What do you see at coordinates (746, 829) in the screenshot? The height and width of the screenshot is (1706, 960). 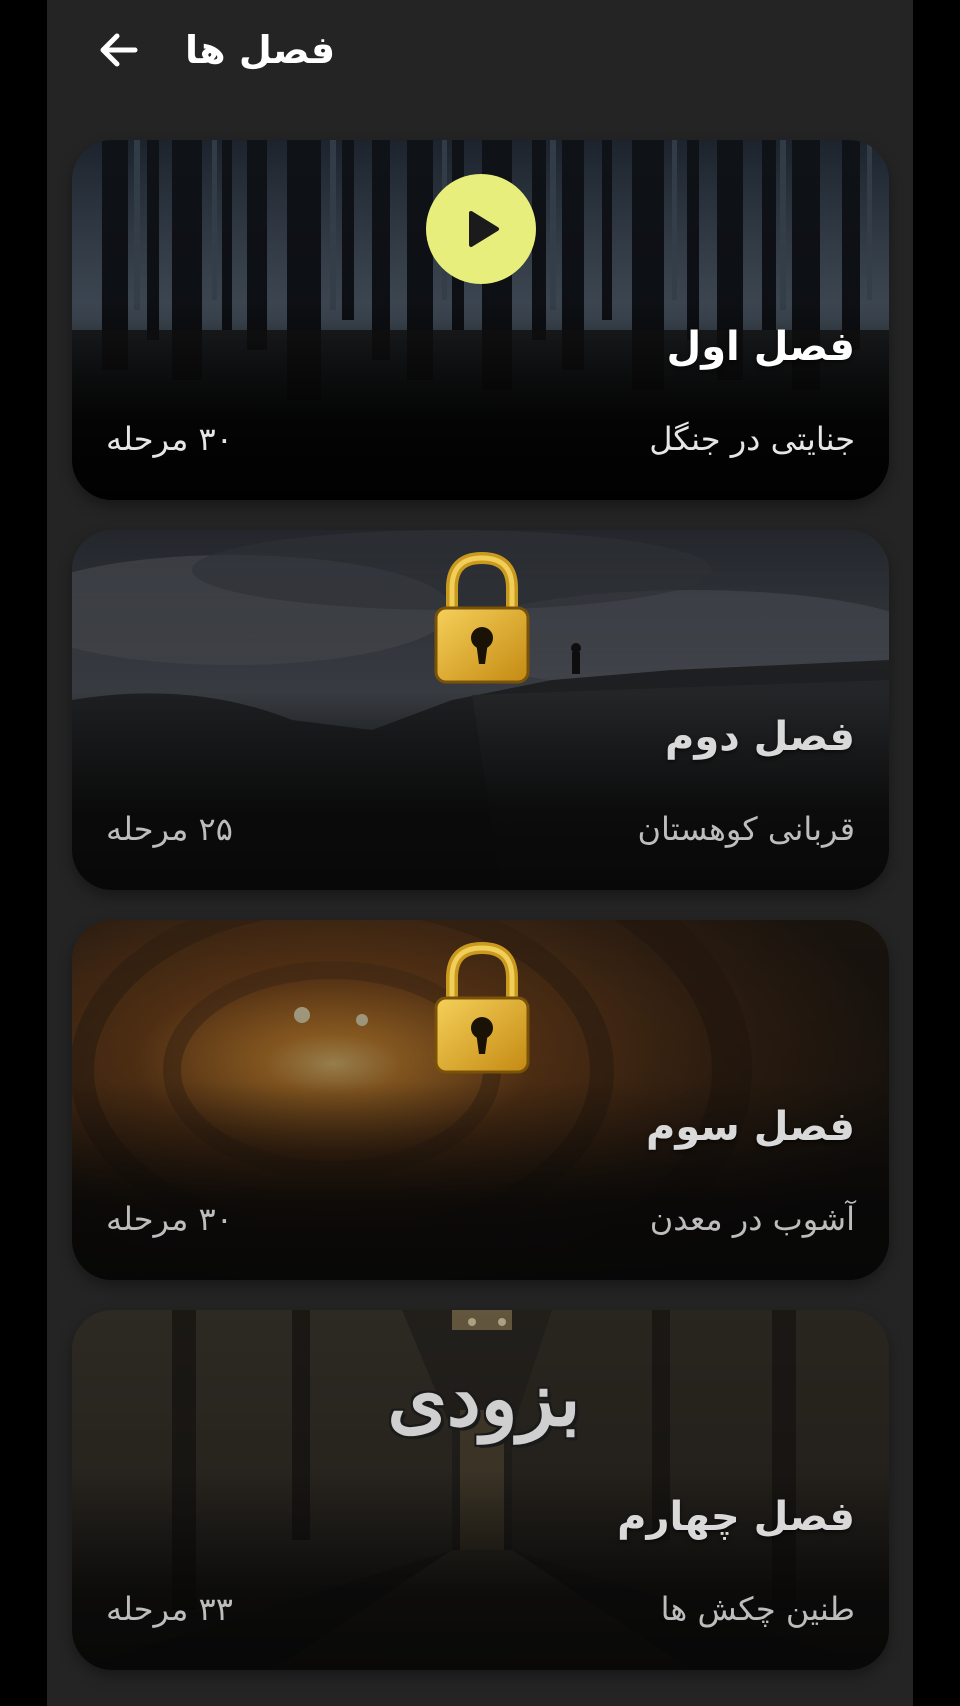 I see `chapter-subtitle: قربانی کوهستان` at bounding box center [746, 829].